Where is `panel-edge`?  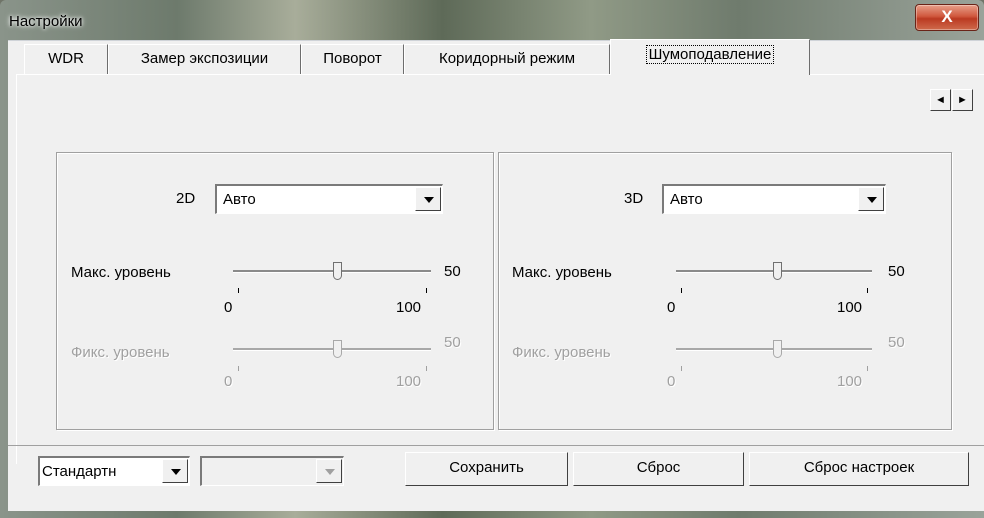 panel-edge is located at coordinates (16, 269).